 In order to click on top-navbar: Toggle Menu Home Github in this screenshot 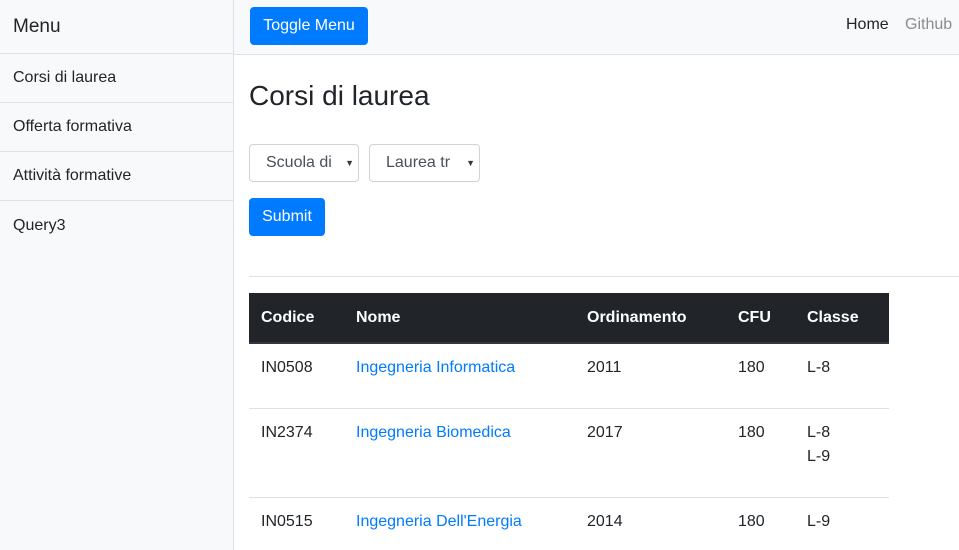, I will do `click(596, 27)`.